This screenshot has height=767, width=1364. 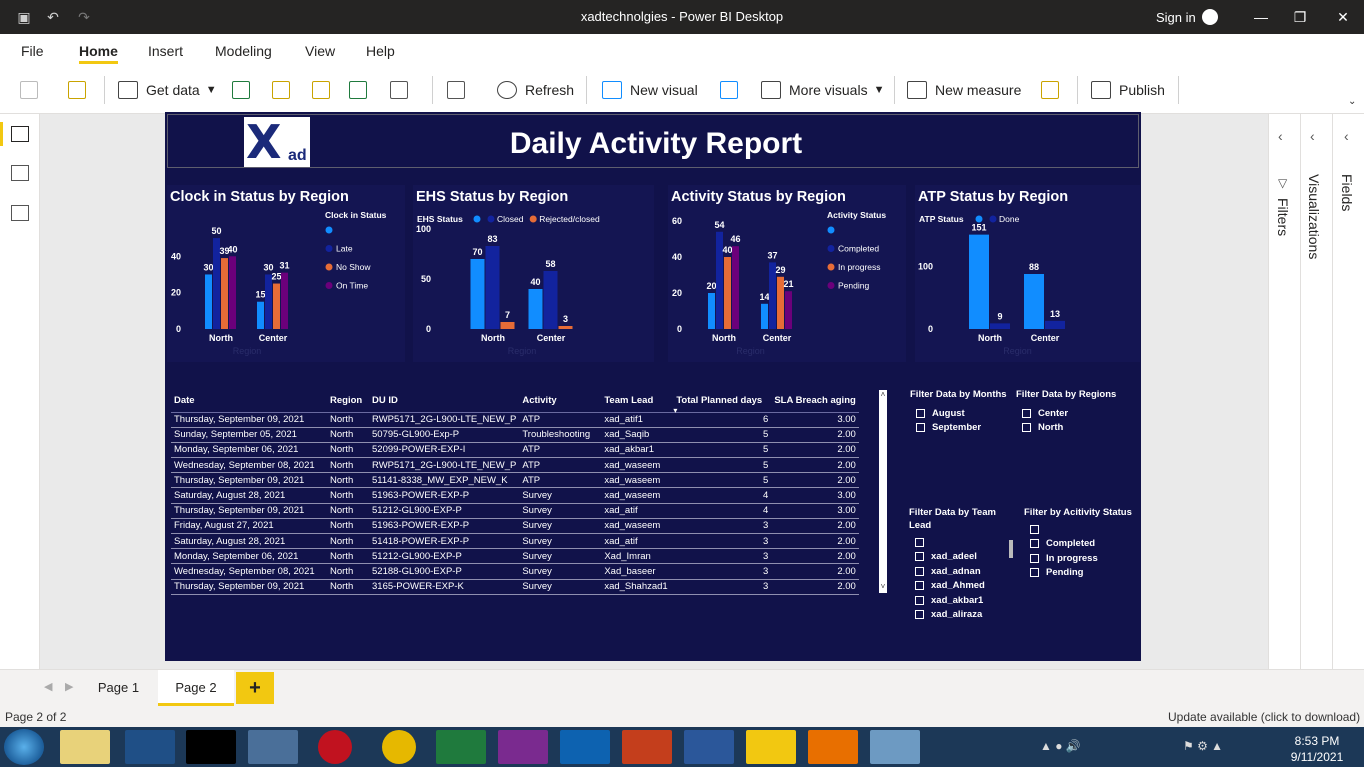 What do you see at coordinates (358, 90) in the screenshot?
I see `enter-data-icon` at bounding box center [358, 90].